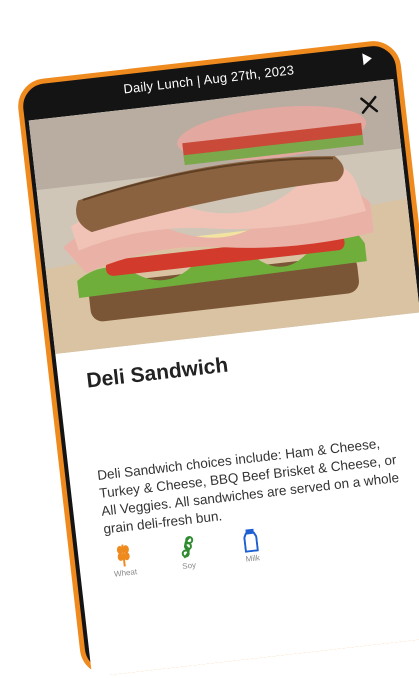 The image size is (419, 678). I want to click on milk-icon, so click(251, 540).